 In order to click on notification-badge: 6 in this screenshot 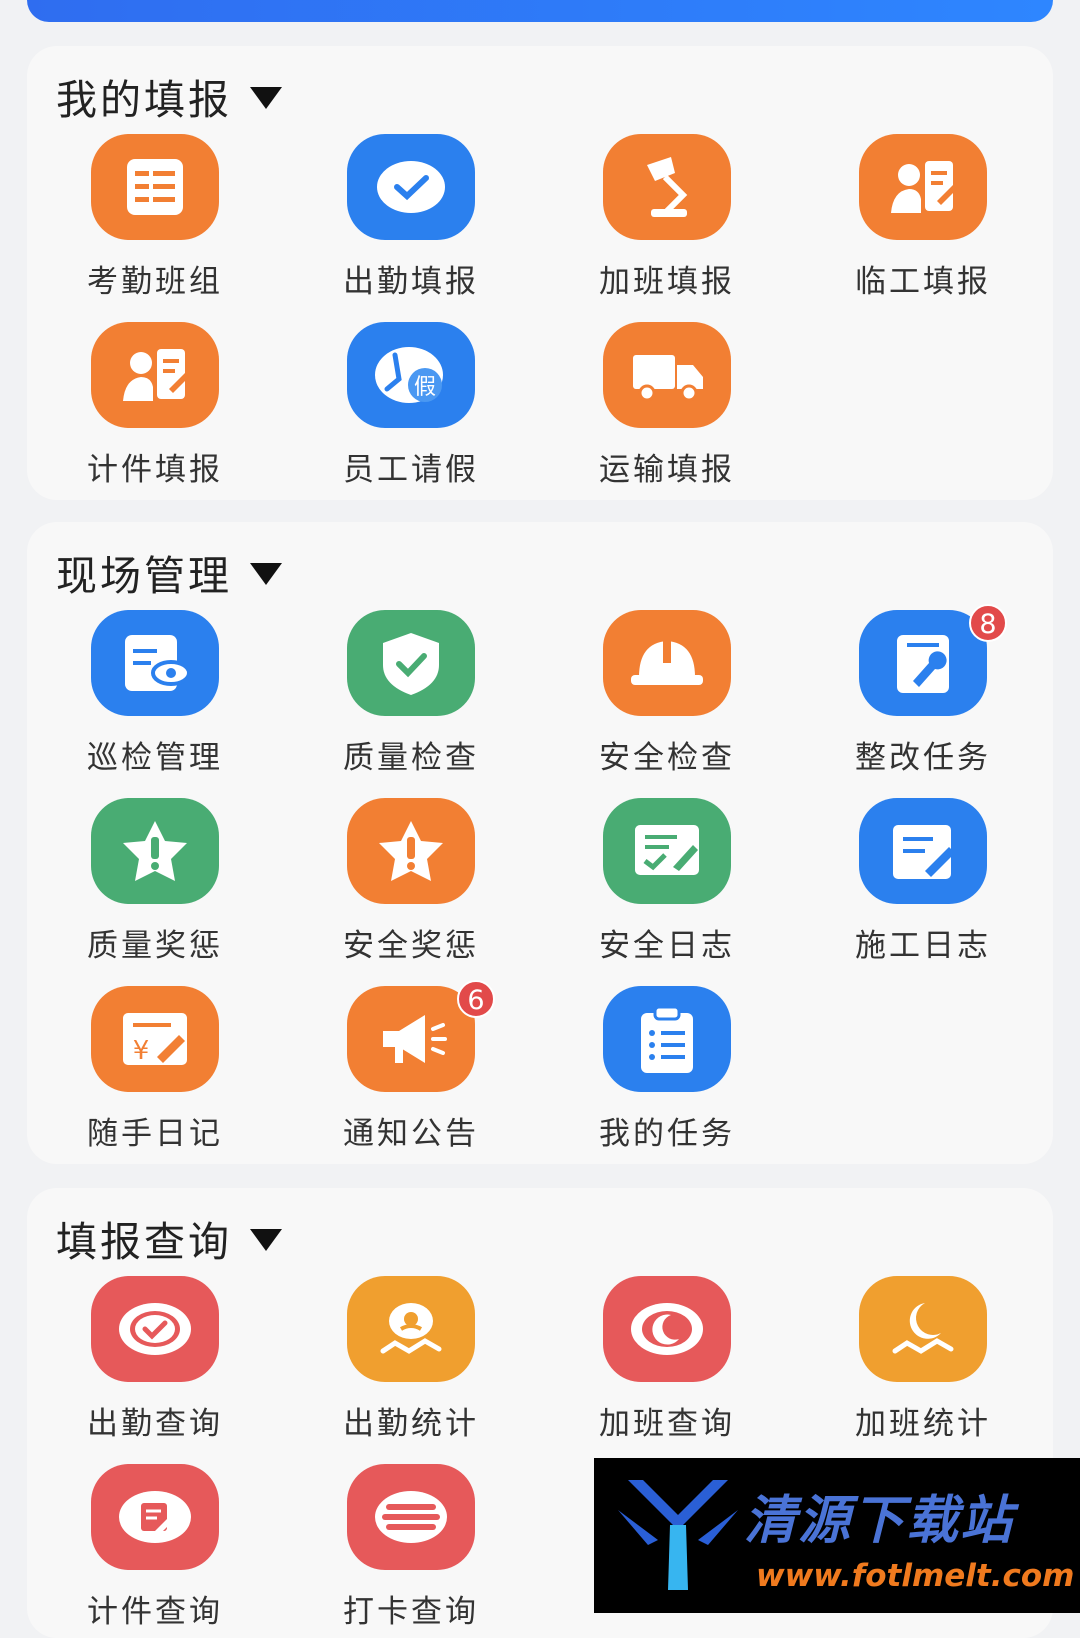, I will do `click(476, 999)`.